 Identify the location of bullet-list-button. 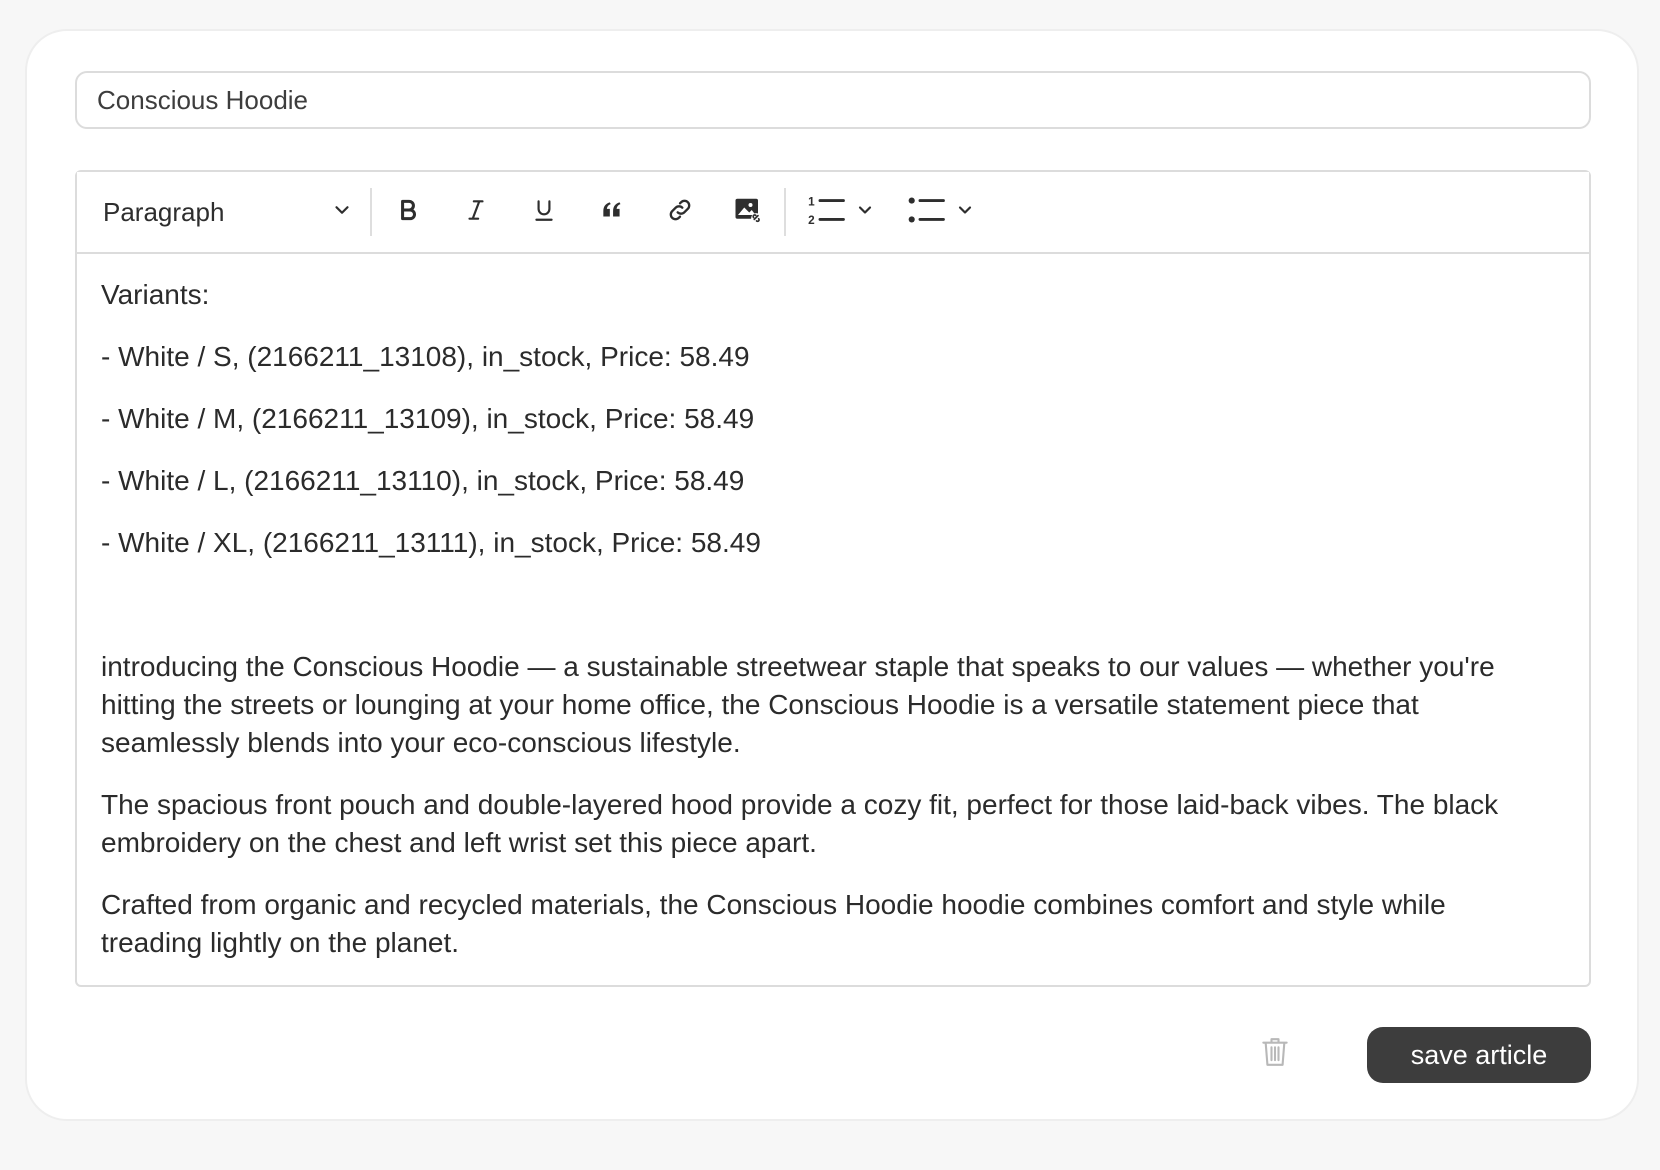
(941, 212).